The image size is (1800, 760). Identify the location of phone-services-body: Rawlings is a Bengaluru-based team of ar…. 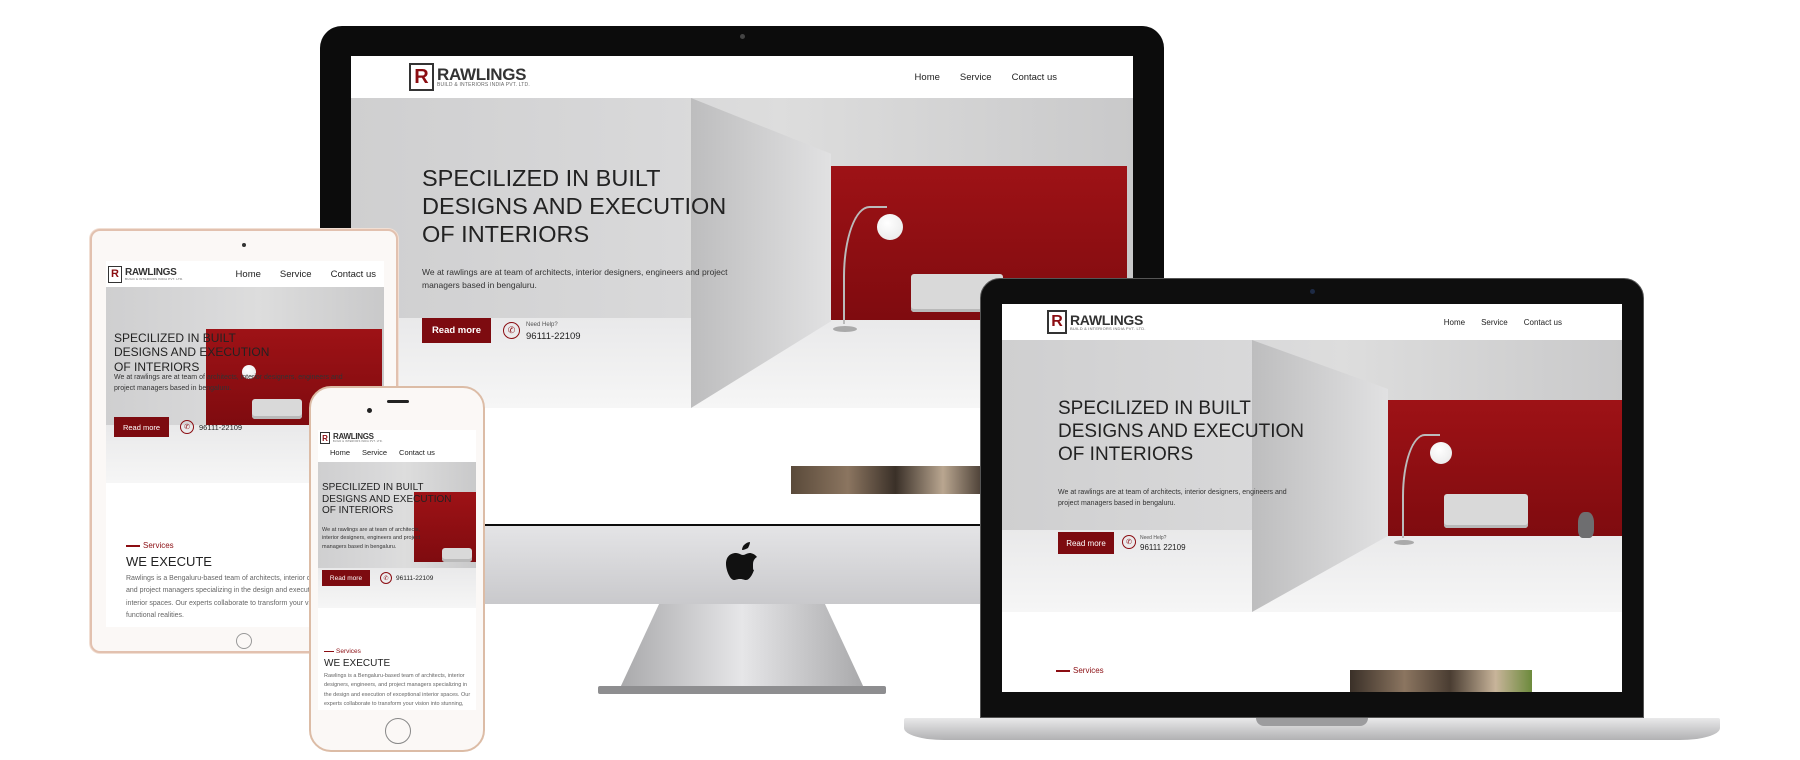
(397, 690).